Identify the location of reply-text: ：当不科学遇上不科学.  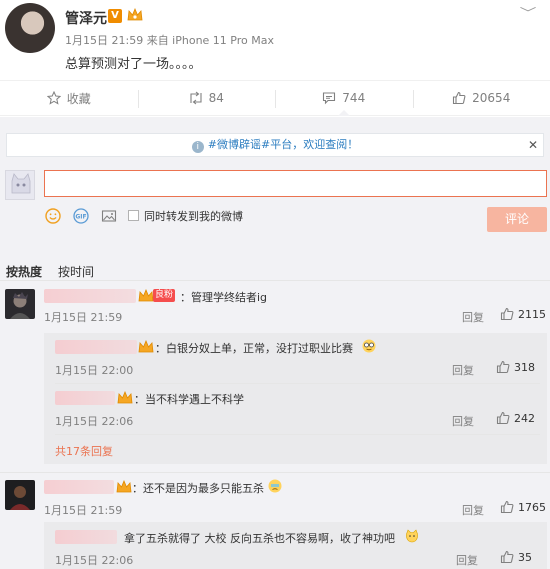
(189, 399).